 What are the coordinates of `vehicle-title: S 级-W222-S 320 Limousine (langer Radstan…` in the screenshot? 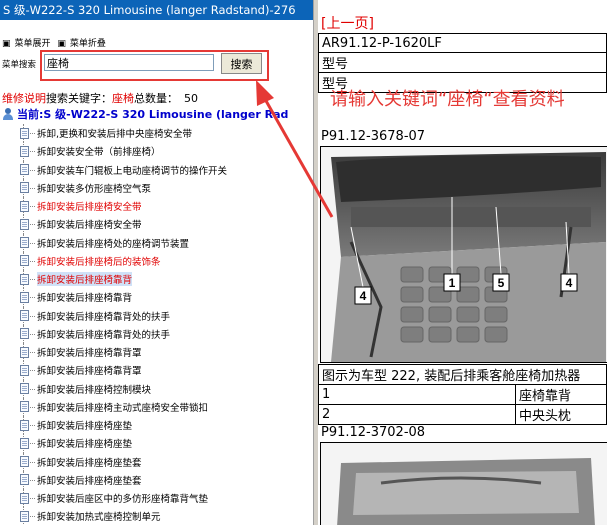 It's located at (156, 10).